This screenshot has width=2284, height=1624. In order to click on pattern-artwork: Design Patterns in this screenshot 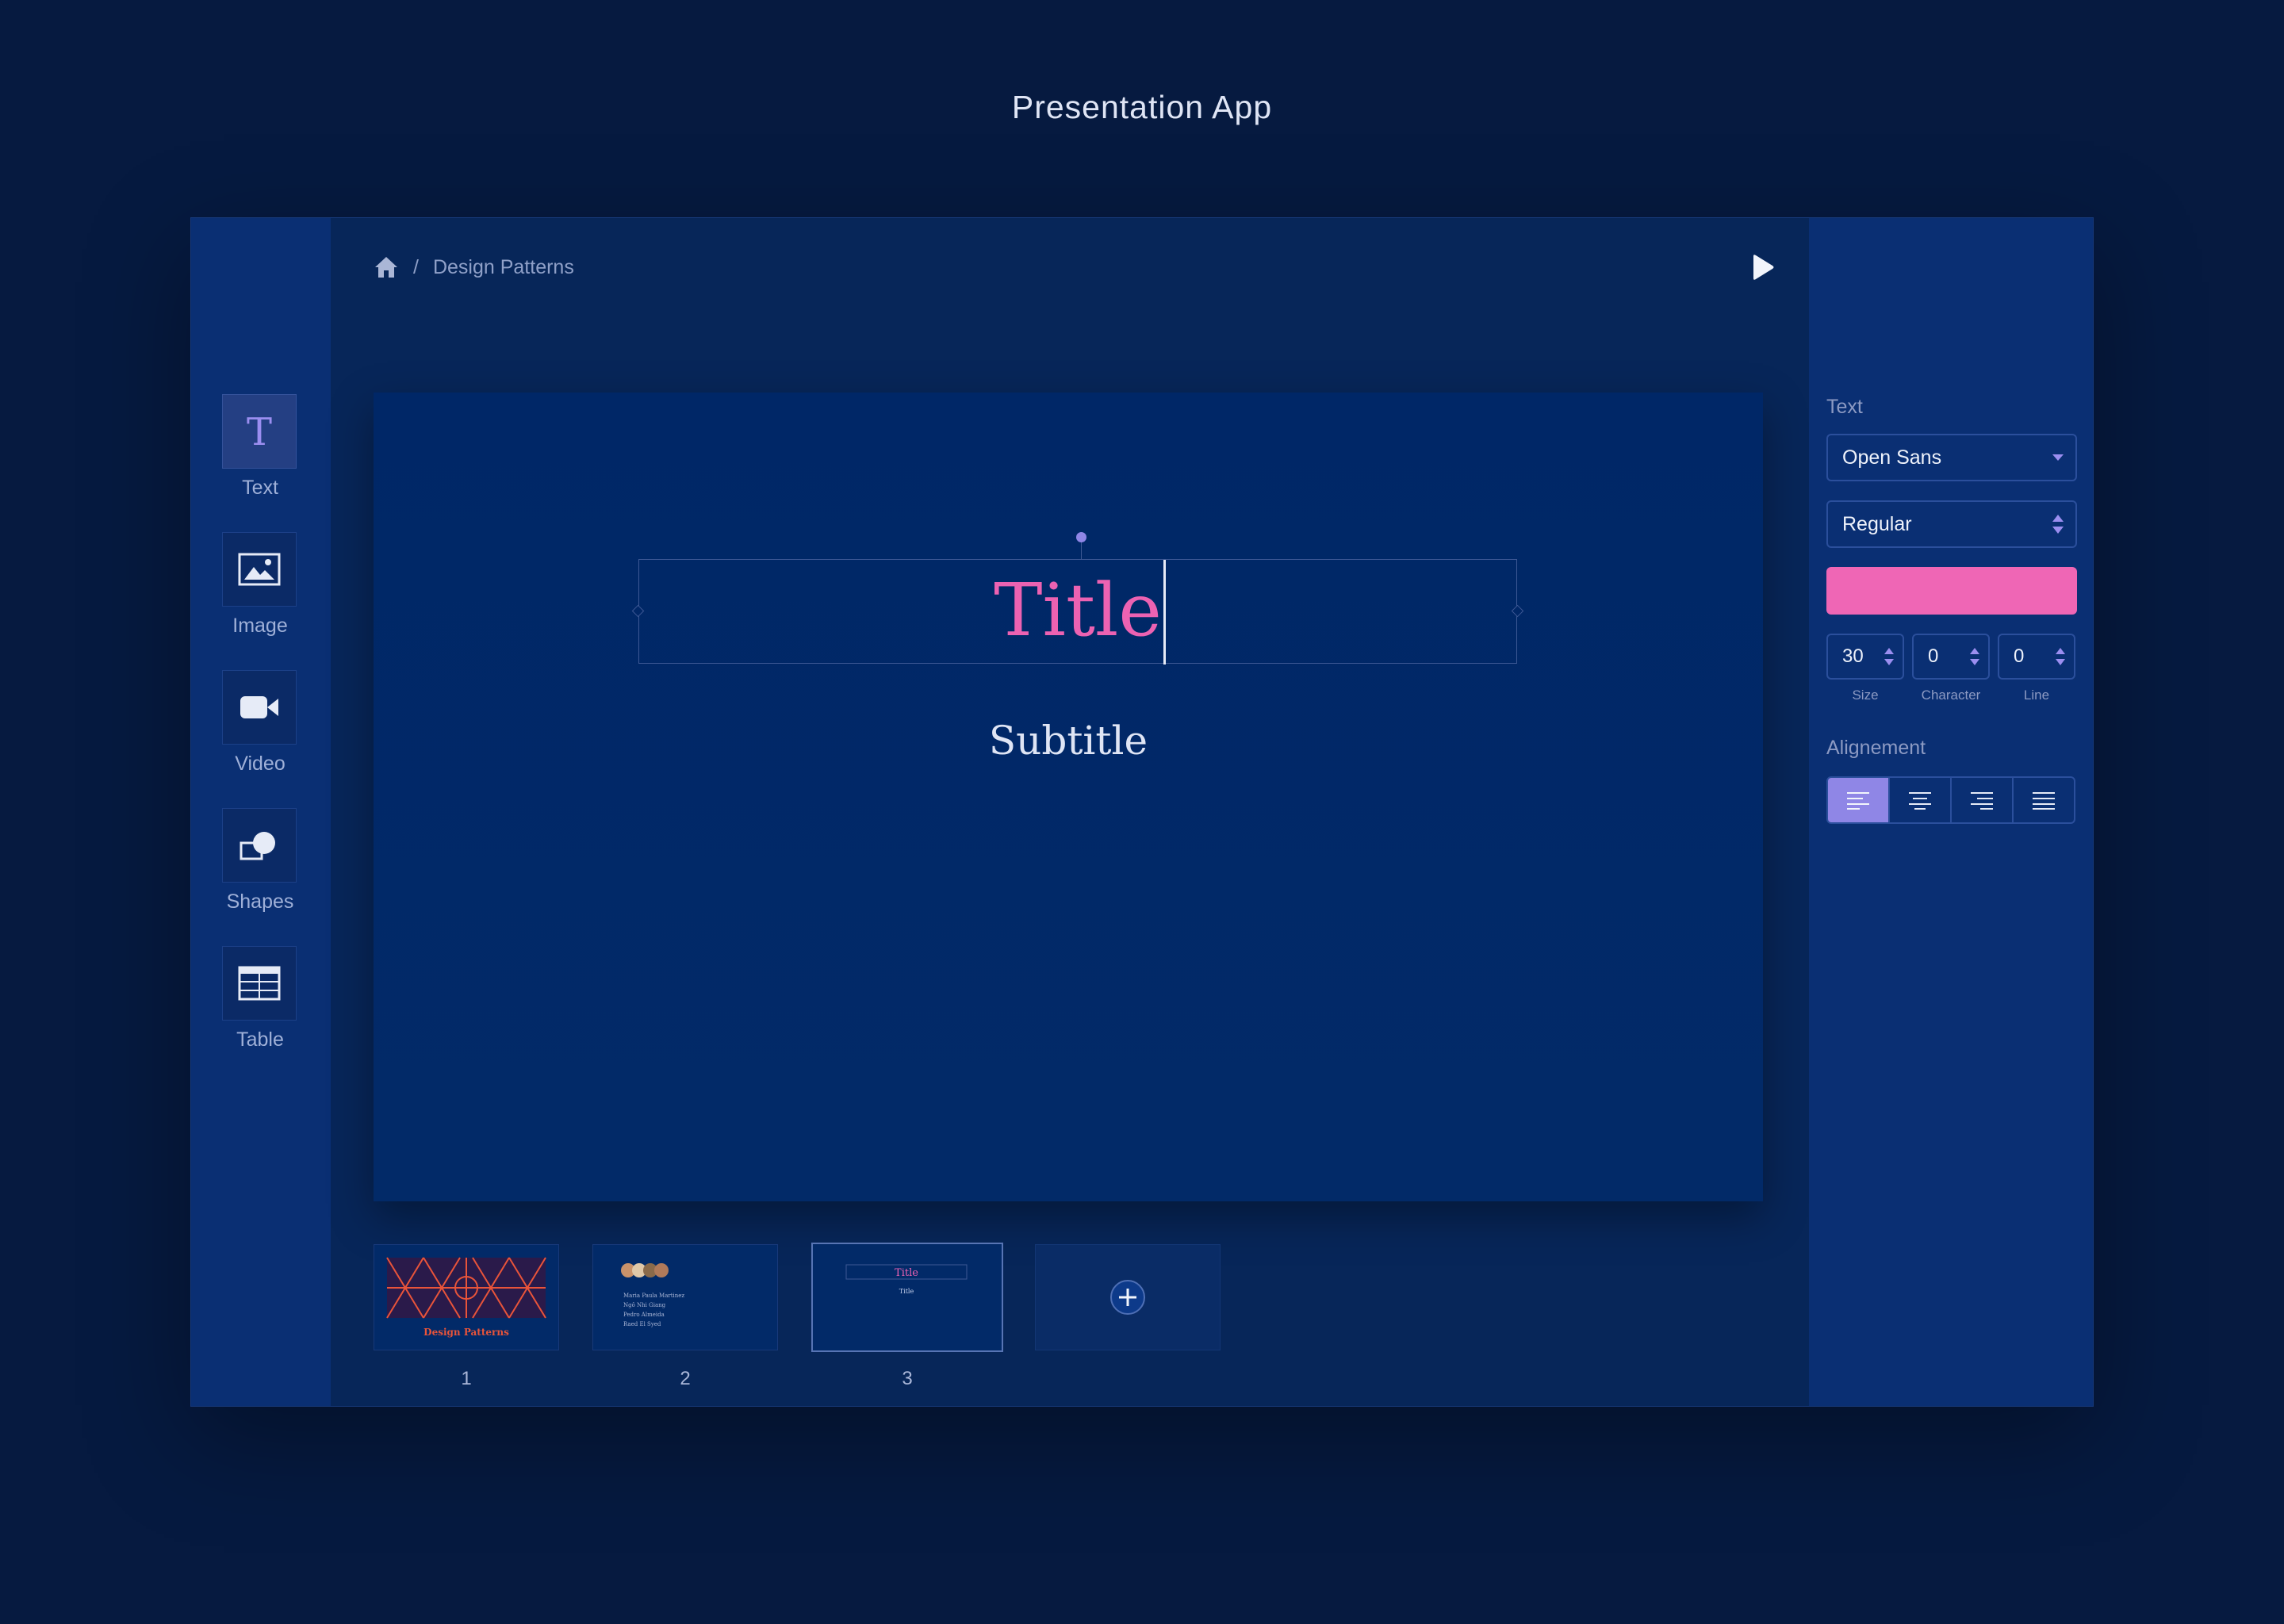, I will do `click(466, 1297)`.